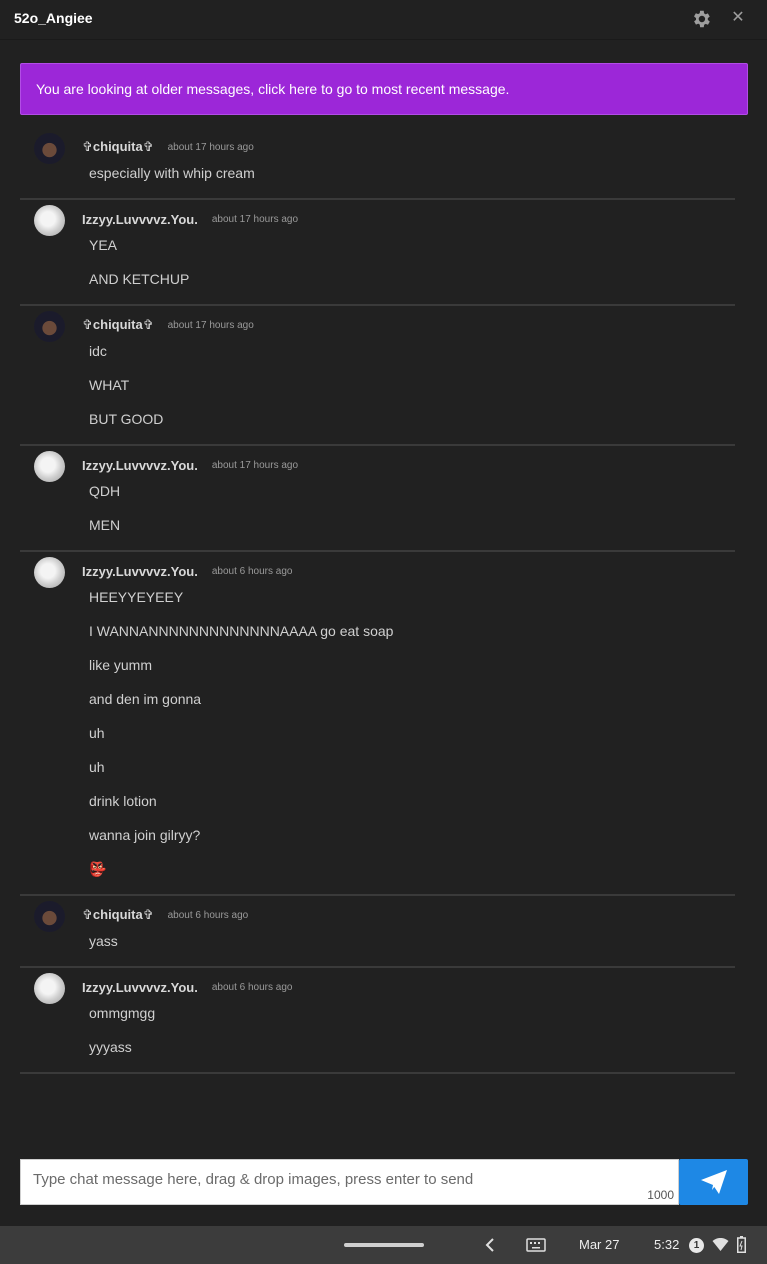 Image resolution: width=767 pixels, height=1264 pixels. I want to click on title-bar: 52o_Angiee ✕, so click(383, 20).